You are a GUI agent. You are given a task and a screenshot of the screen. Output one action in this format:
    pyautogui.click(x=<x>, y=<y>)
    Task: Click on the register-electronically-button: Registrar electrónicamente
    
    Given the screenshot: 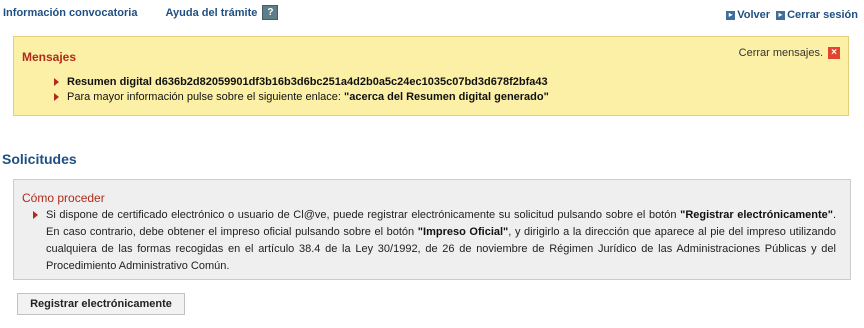 What is the action you would take?
    pyautogui.click(x=101, y=304)
    